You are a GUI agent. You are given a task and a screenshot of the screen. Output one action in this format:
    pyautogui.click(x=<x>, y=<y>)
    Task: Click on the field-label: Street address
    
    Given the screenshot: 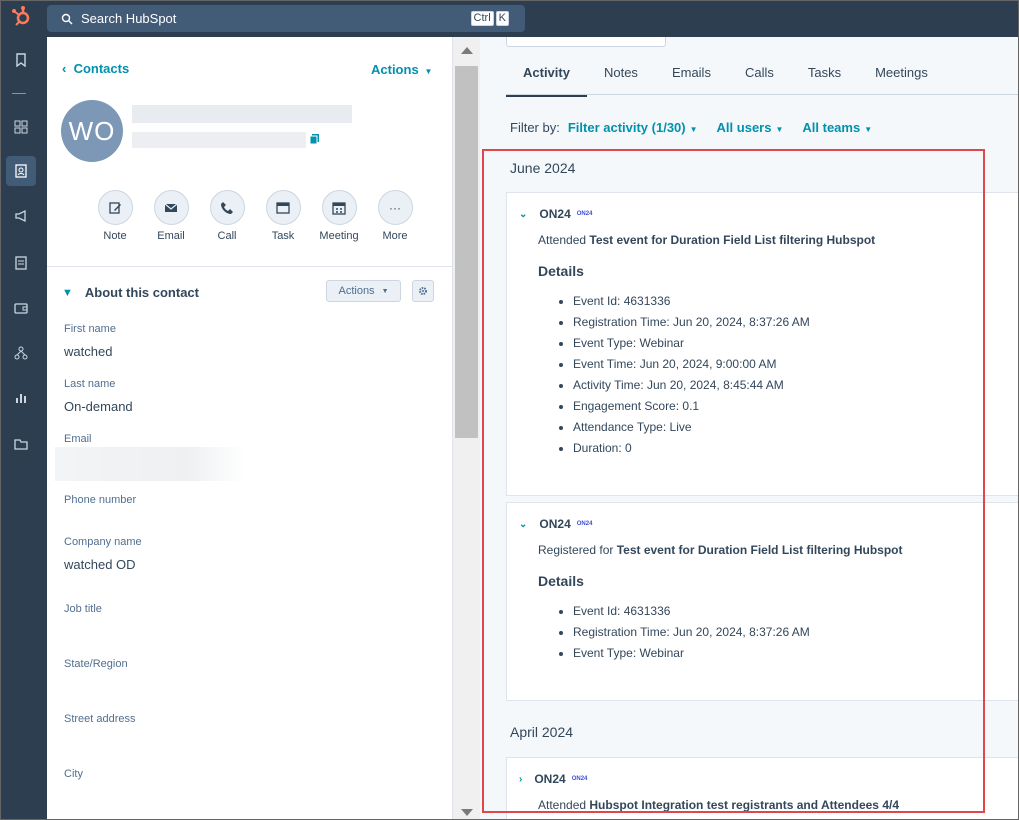 What is the action you would take?
    pyautogui.click(x=100, y=719)
    